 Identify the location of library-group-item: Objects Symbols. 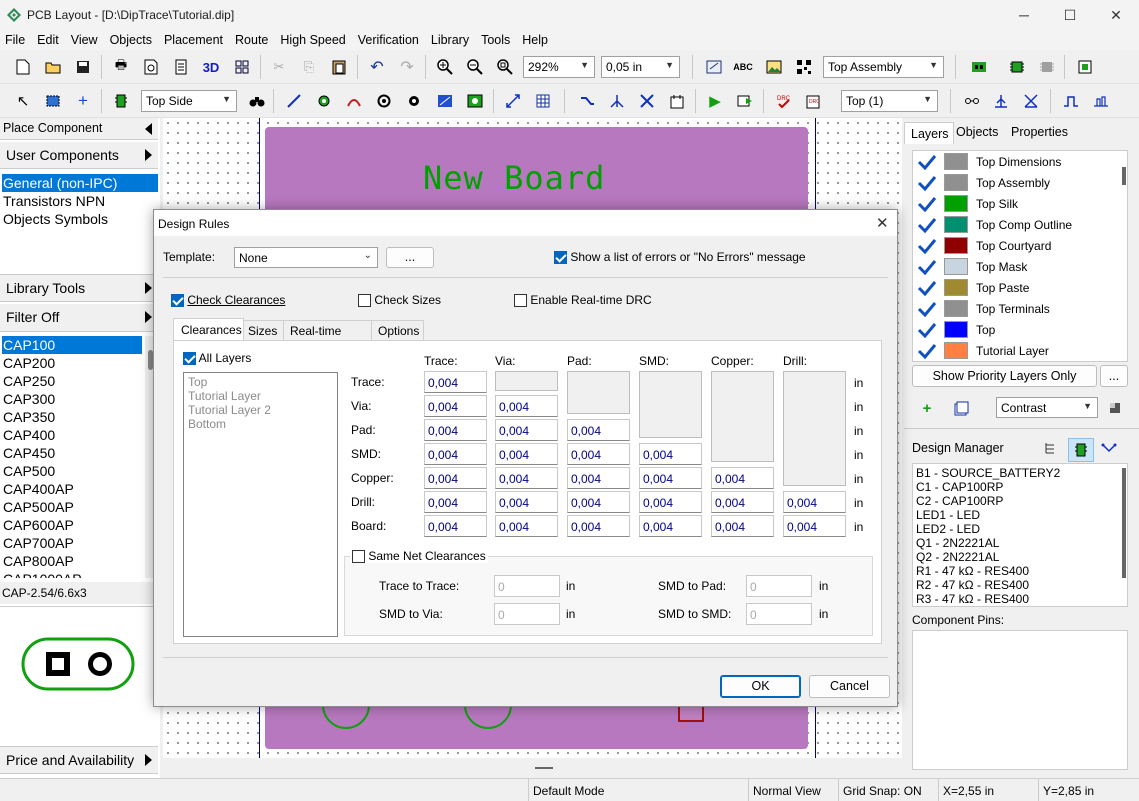
(55, 219).